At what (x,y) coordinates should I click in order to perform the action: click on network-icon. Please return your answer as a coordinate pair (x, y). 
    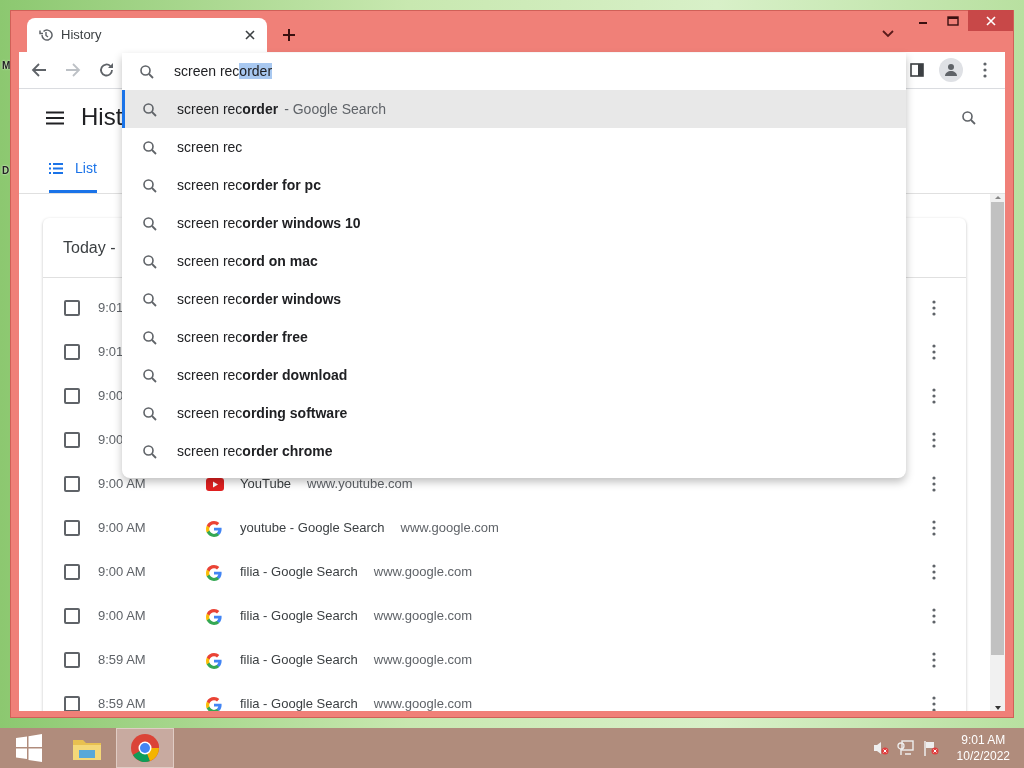
    Looking at the image, I should click on (905, 748).